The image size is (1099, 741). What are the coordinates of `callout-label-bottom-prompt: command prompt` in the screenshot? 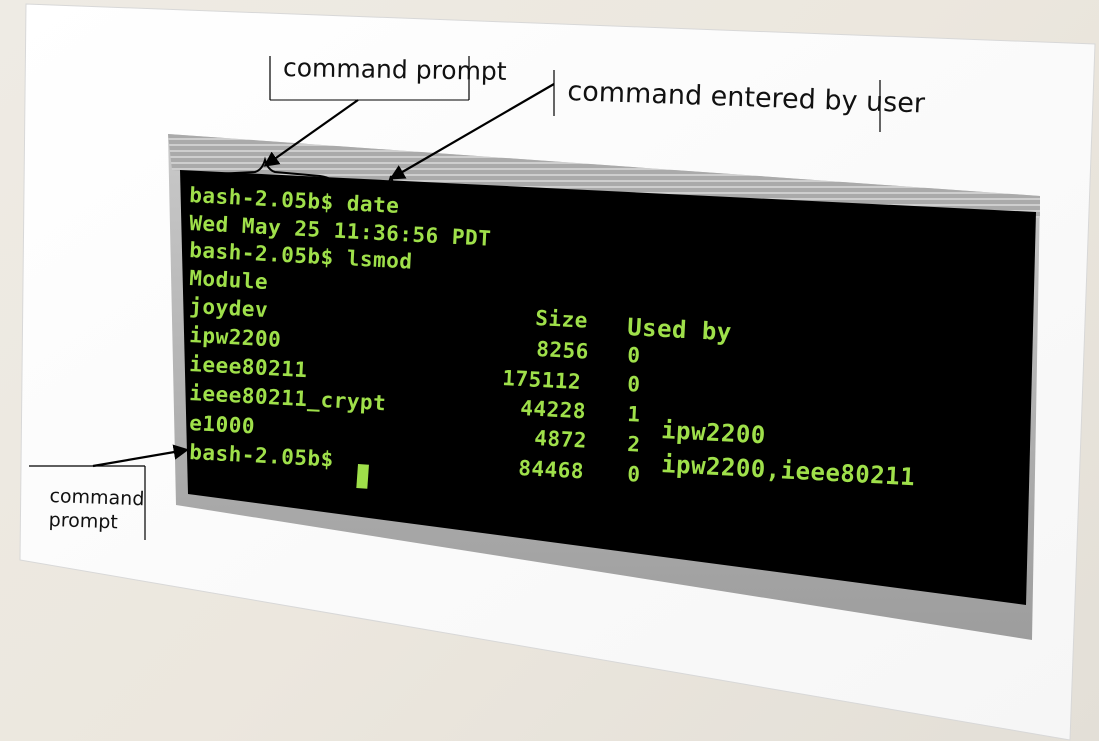 It's located at (96, 509).